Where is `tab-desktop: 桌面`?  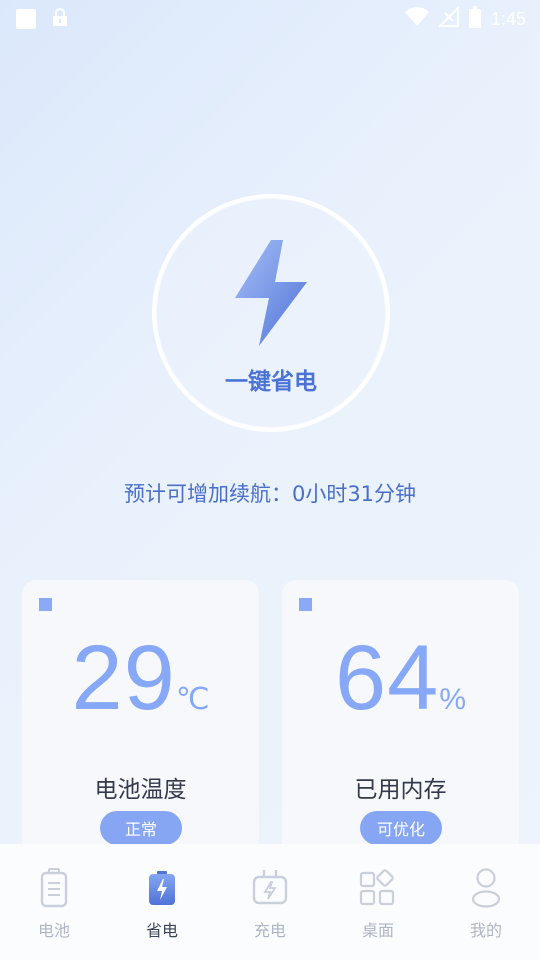
tab-desktop: 桌面 is located at coordinates (378, 902).